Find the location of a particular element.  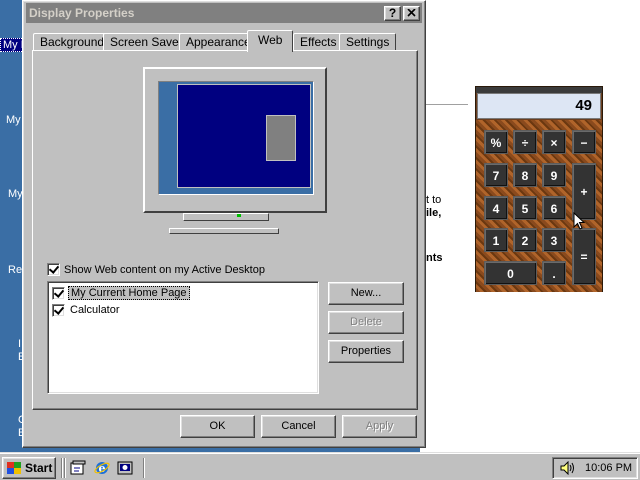

background-document-text-2: ile, is located at coordinates (434, 213).